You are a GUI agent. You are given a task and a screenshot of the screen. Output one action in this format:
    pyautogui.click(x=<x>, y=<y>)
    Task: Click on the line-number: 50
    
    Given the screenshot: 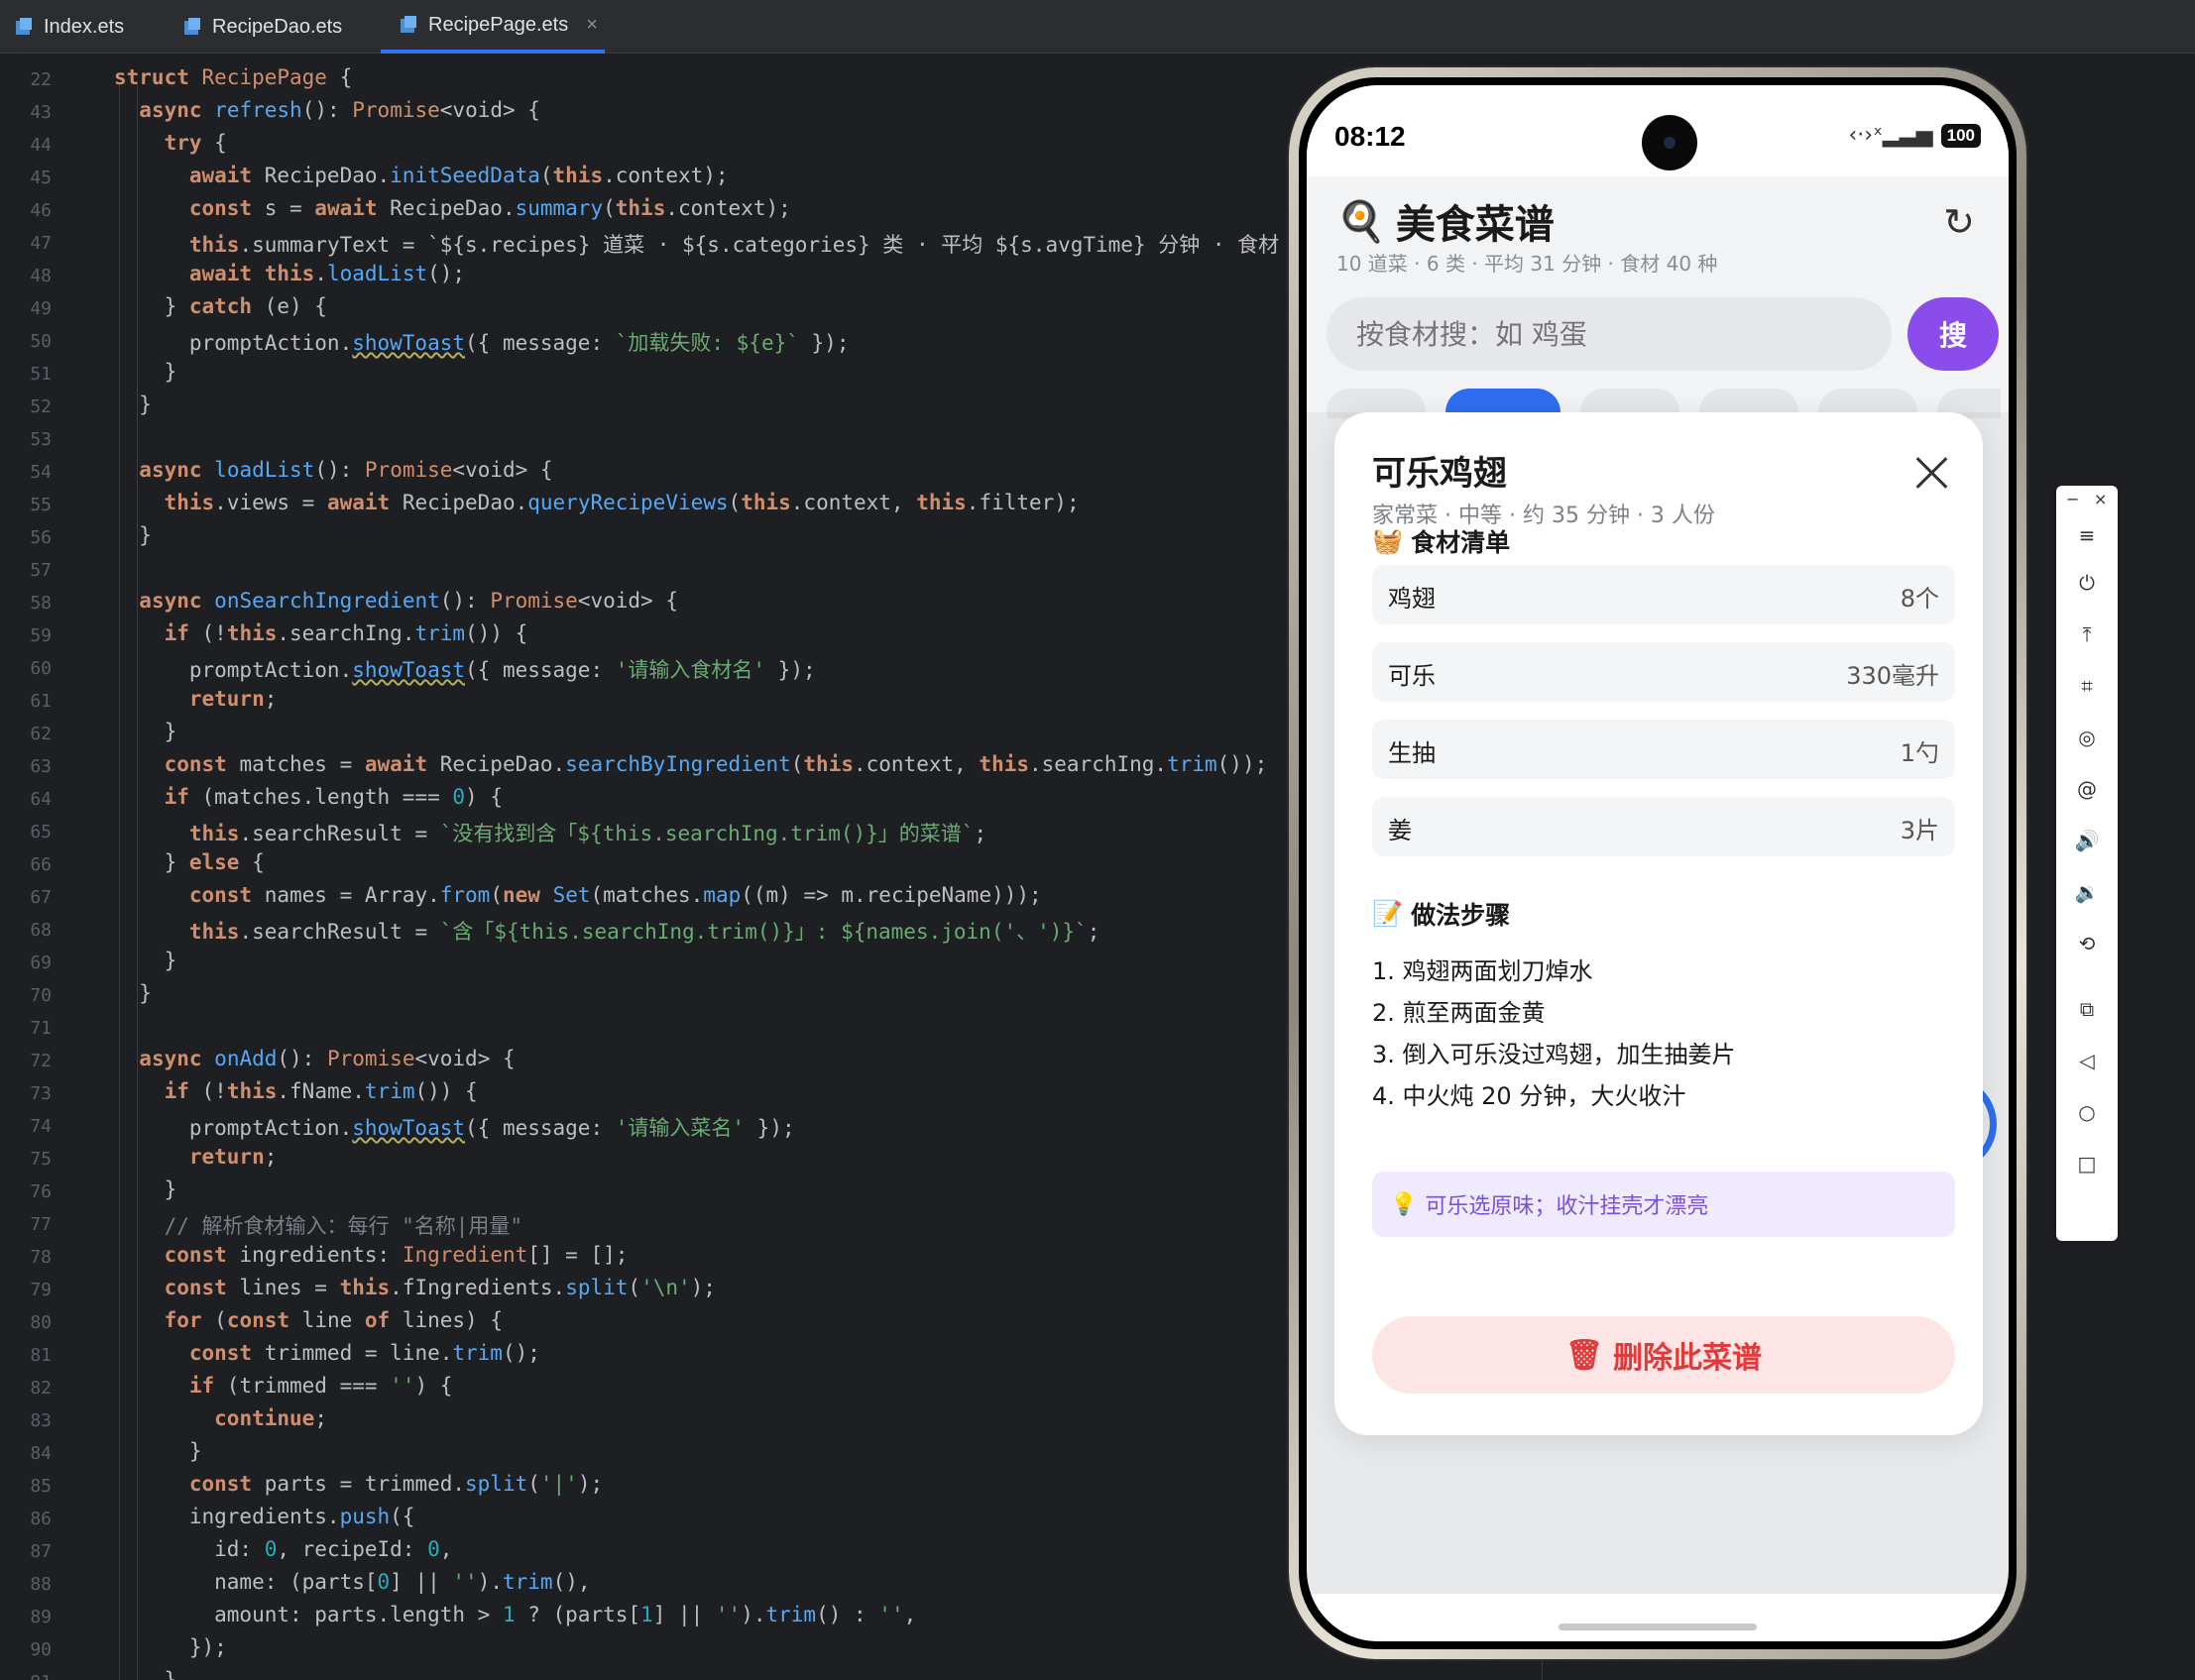 What is the action you would take?
    pyautogui.click(x=41, y=341)
    